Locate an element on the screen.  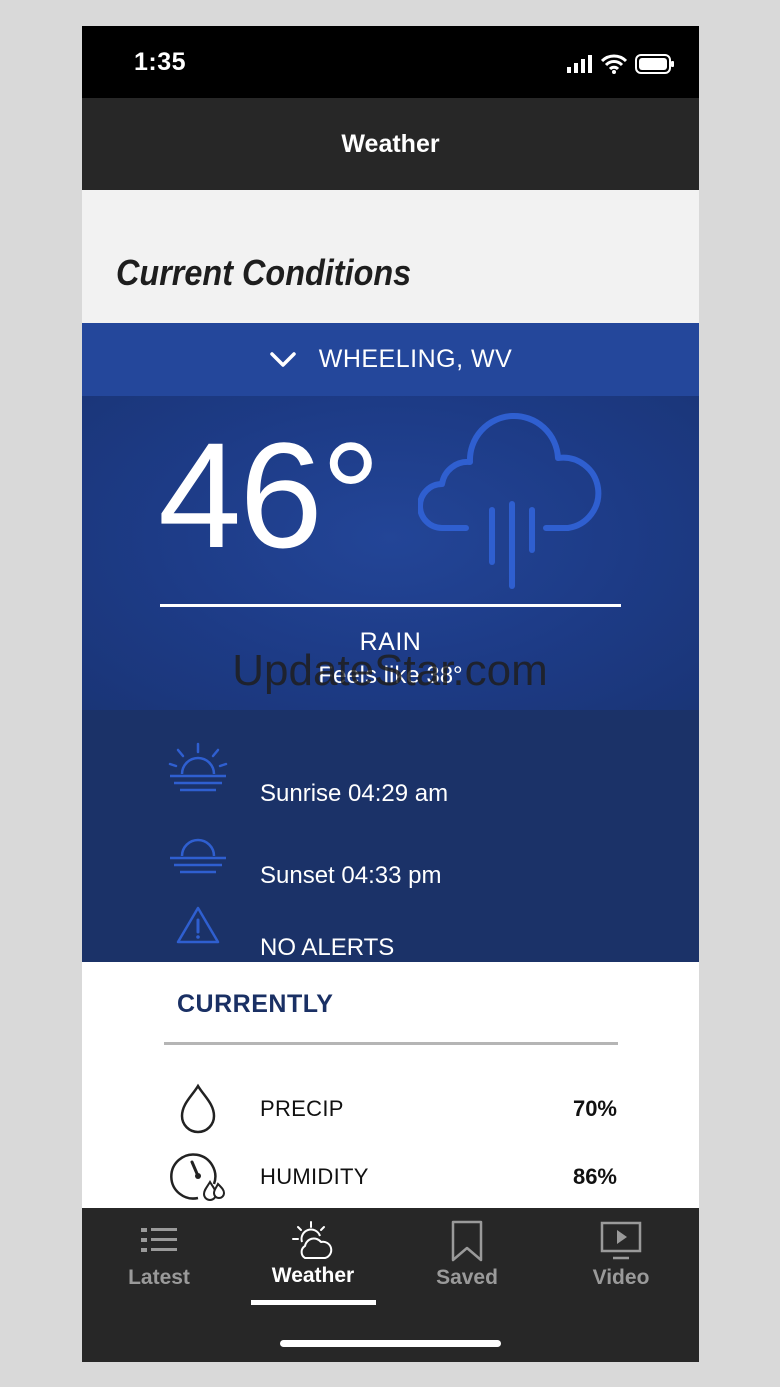
tab-latest-label: Latest is located at coordinates (159, 1277).